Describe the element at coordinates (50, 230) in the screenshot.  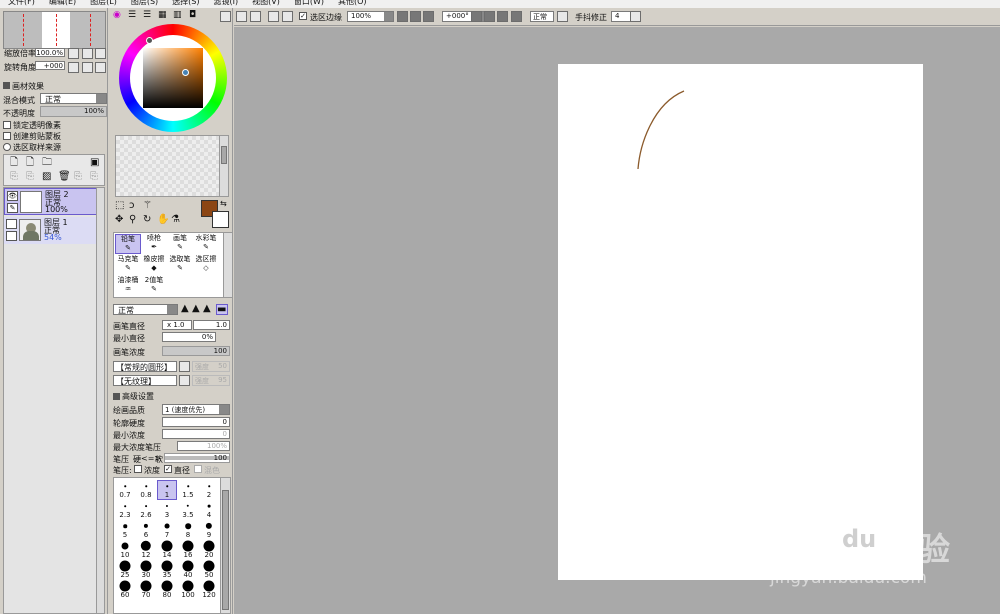
I see `layer-row: 图层 1 正常 54%` at that location.